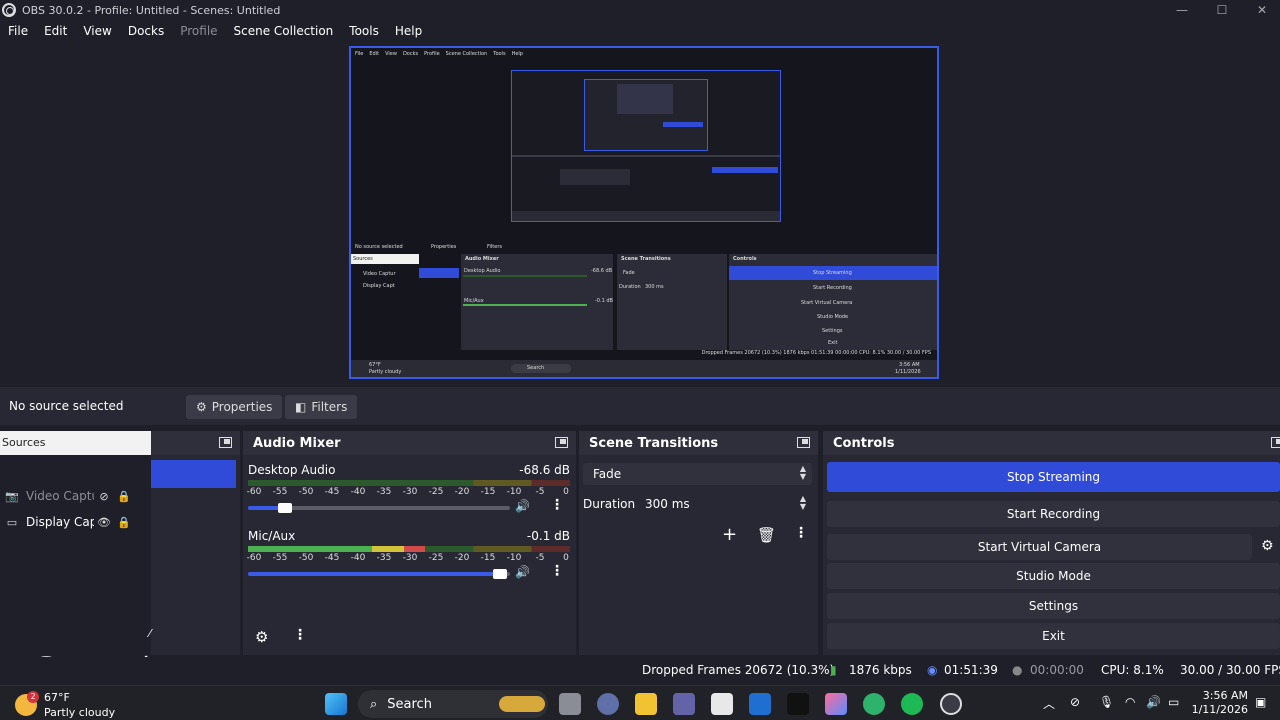  Describe the element at coordinates (60, 522) in the screenshot. I see `source-name: Display Capt` at that location.